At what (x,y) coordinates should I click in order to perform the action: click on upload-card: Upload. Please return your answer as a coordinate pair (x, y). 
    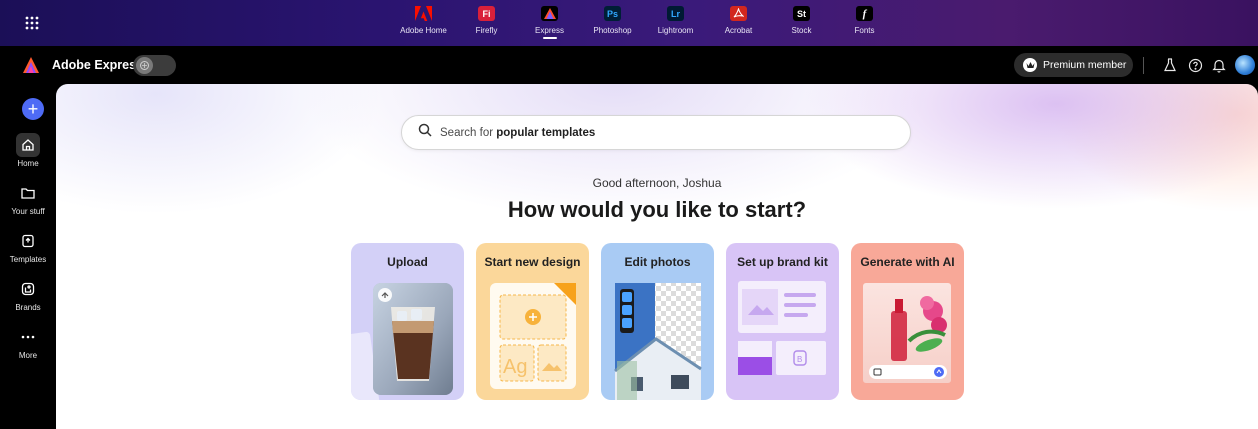
    Looking at the image, I should click on (407, 321).